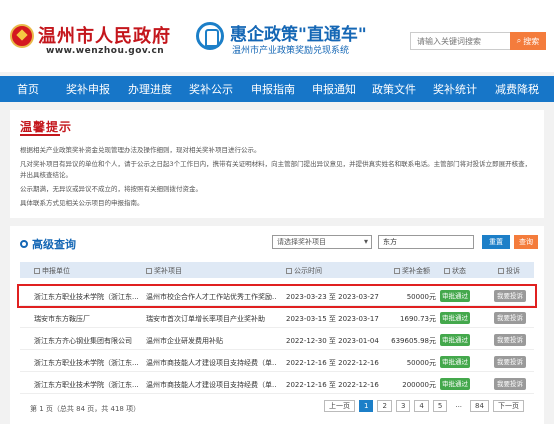 The height and width of the screenshot is (424, 554). Describe the element at coordinates (105, 51) in the screenshot. I see `site-url: www.wenzhou.gov.cn` at that location.